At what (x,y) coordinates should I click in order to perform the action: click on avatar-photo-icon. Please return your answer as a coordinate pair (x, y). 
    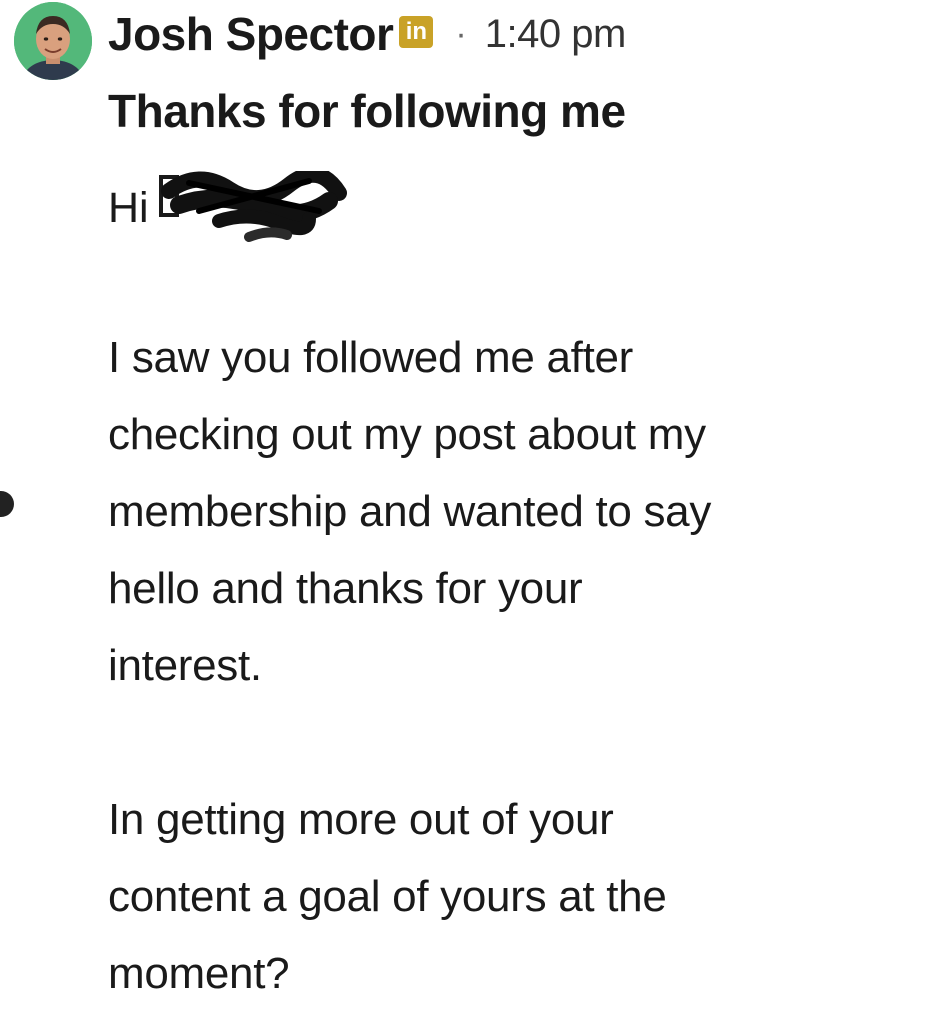
    Looking at the image, I should click on (53, 41).